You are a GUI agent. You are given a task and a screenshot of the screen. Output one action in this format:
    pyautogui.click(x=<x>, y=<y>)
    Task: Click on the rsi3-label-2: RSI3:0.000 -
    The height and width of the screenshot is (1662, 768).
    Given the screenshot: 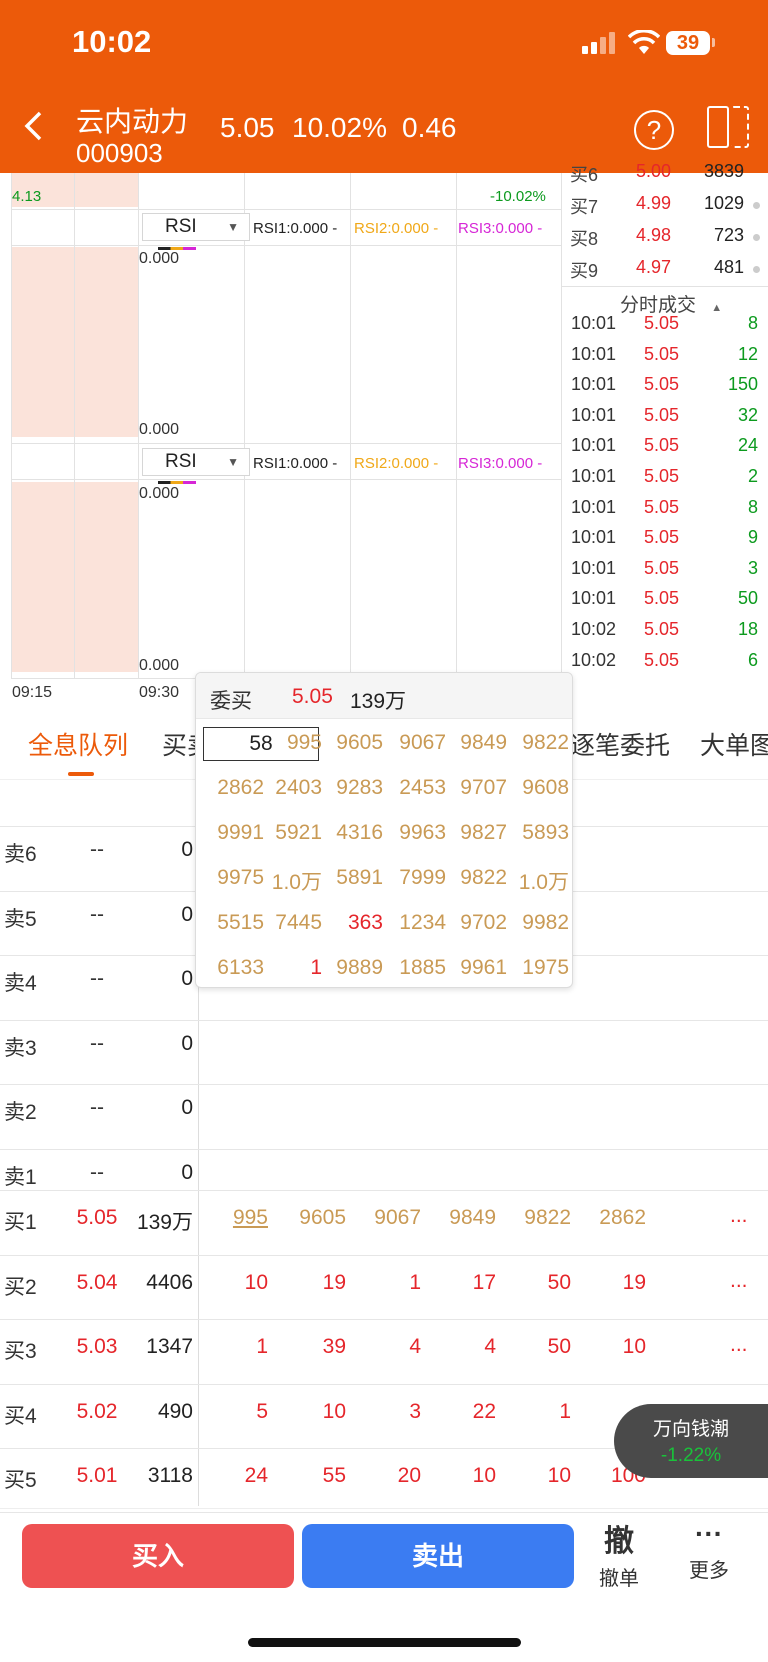 What is the action you would take?
    pyautogui.click(x=500, y=463)
    